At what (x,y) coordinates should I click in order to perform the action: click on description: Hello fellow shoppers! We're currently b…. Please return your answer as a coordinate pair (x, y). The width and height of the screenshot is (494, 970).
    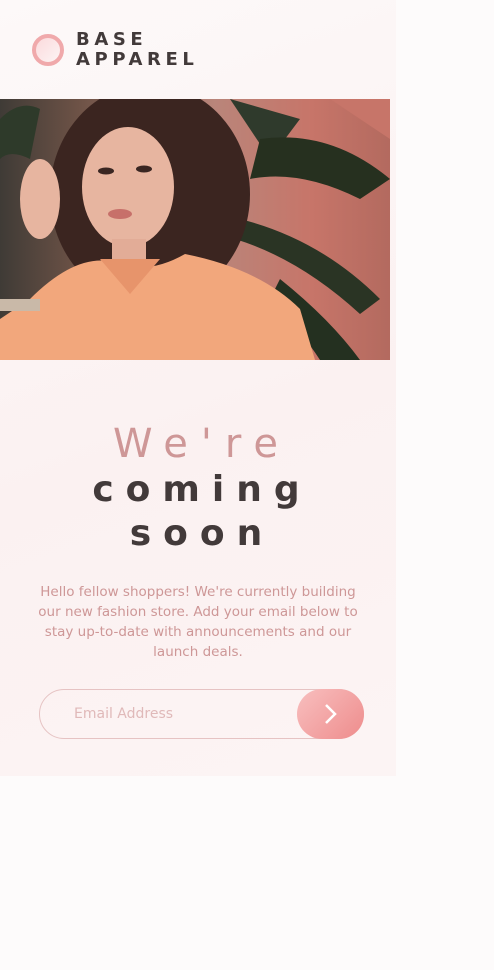
    Looking at the image, I should click on (198, 622).